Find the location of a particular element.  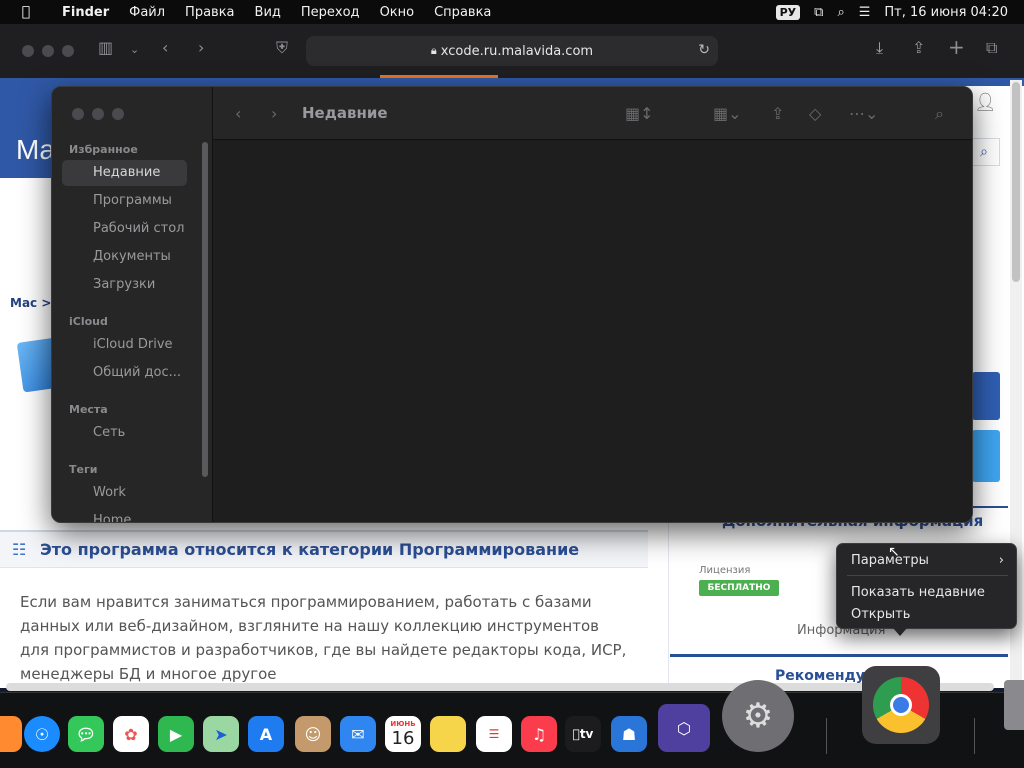

dock-calendar-icon: ИЮНЬ 16 is located at coordinates (403, 734).